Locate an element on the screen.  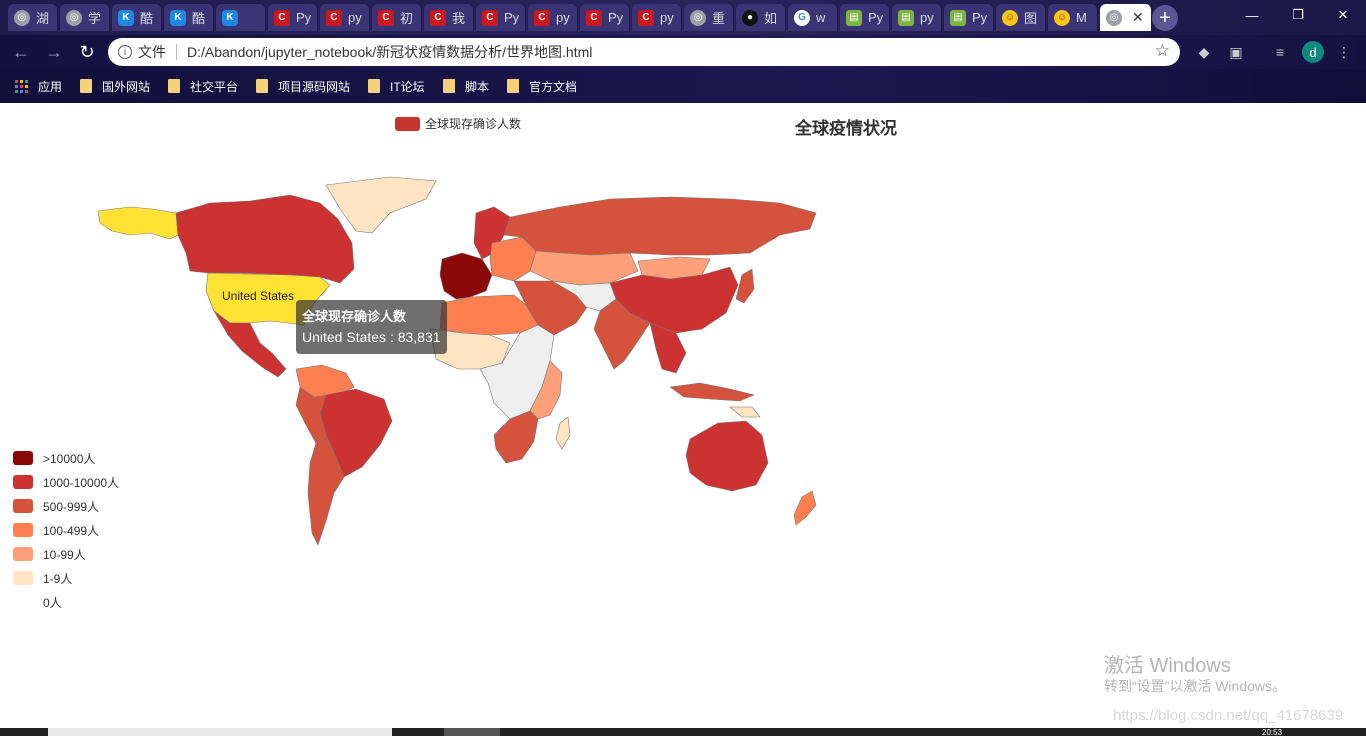
media-control-icon: ≡ is located at coordinates (1280, 52).